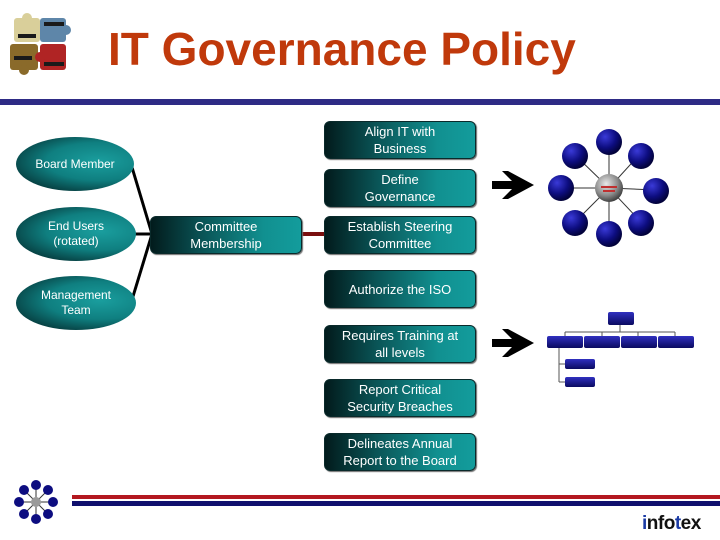 The image size is (720, 540). I want to click on policy-step-label: Delineates Annual Report to the Board, so click(400, 452).